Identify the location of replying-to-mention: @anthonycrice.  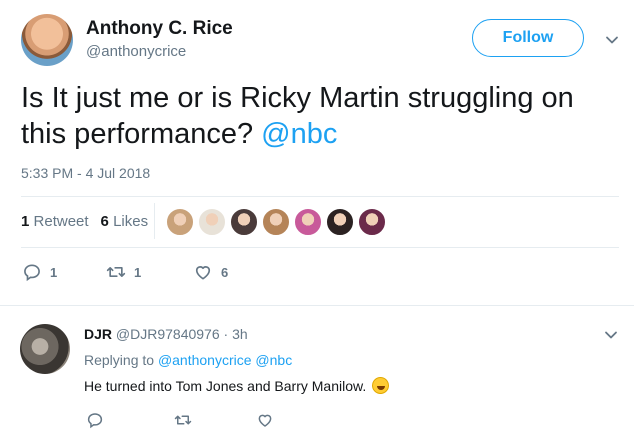
(205, 360).